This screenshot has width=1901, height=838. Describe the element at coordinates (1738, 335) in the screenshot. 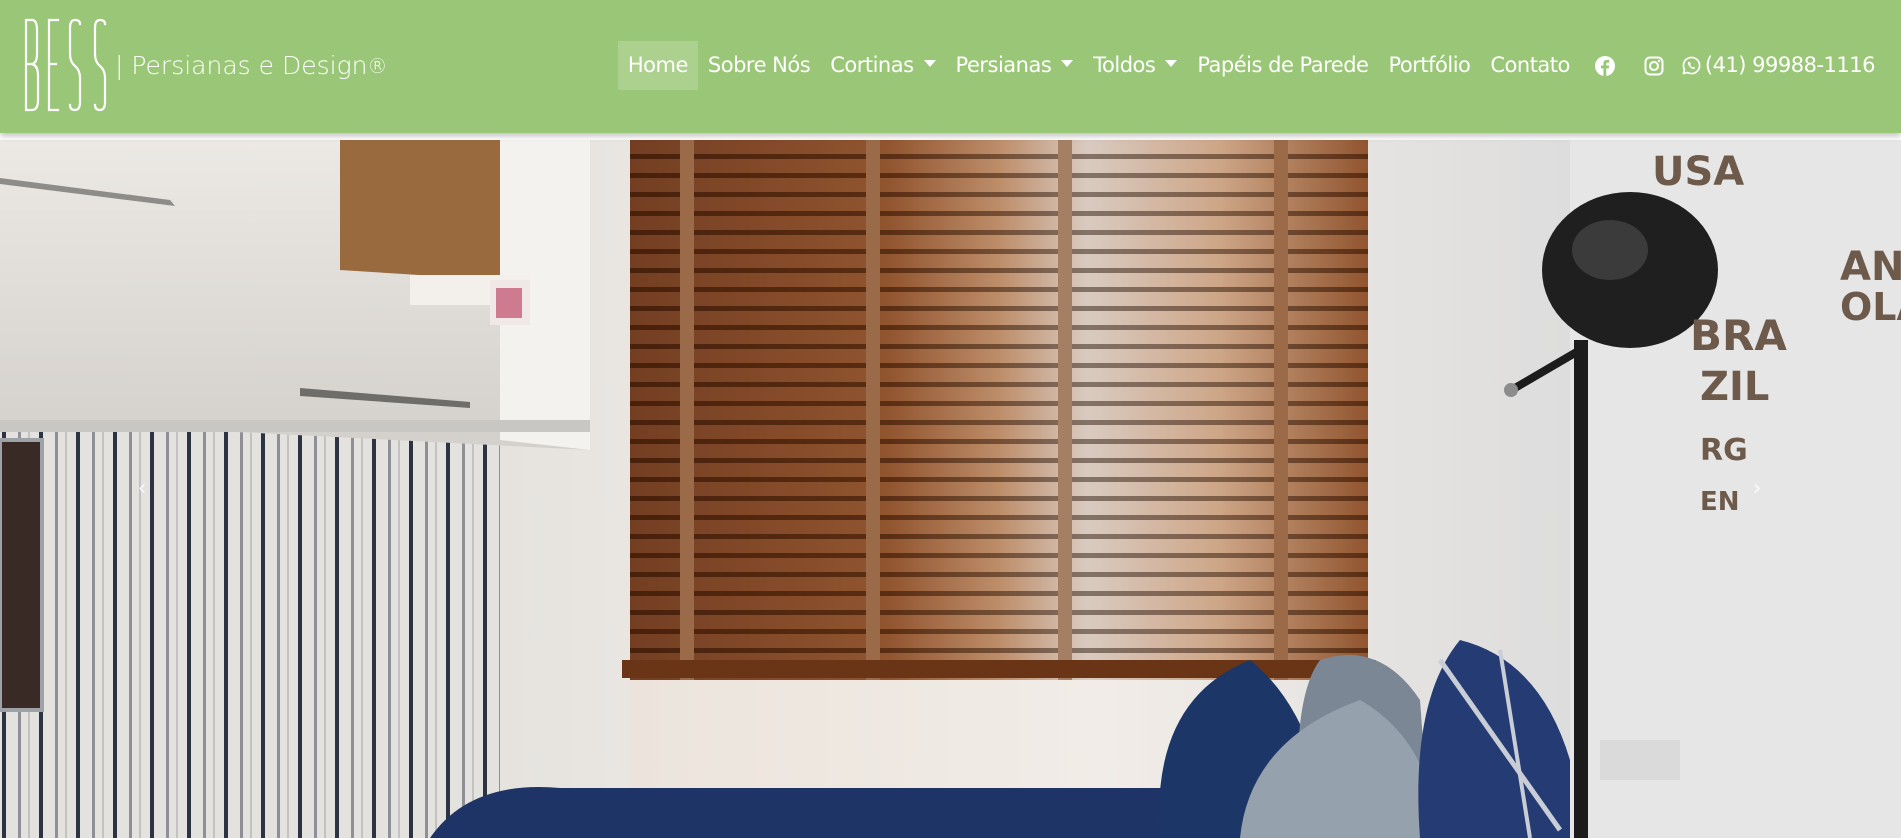

I see `svg-text: BRA` at that location.